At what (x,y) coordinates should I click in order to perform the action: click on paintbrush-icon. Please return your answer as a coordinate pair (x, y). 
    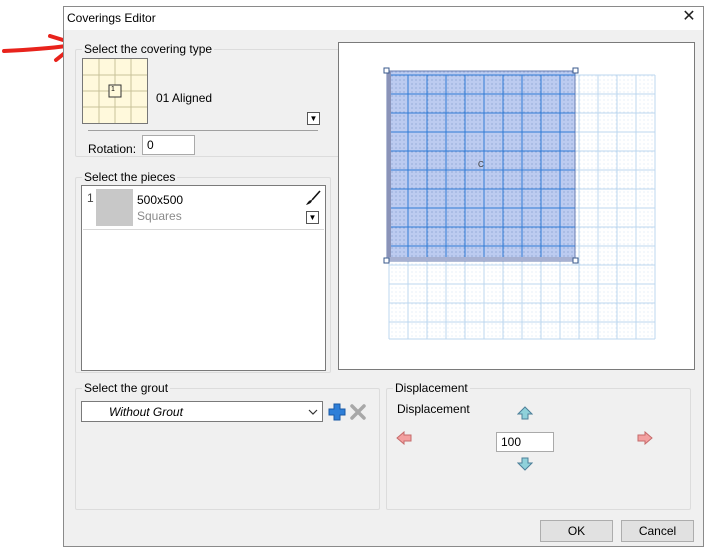
    Looking at the image, I should click on (313, 198).